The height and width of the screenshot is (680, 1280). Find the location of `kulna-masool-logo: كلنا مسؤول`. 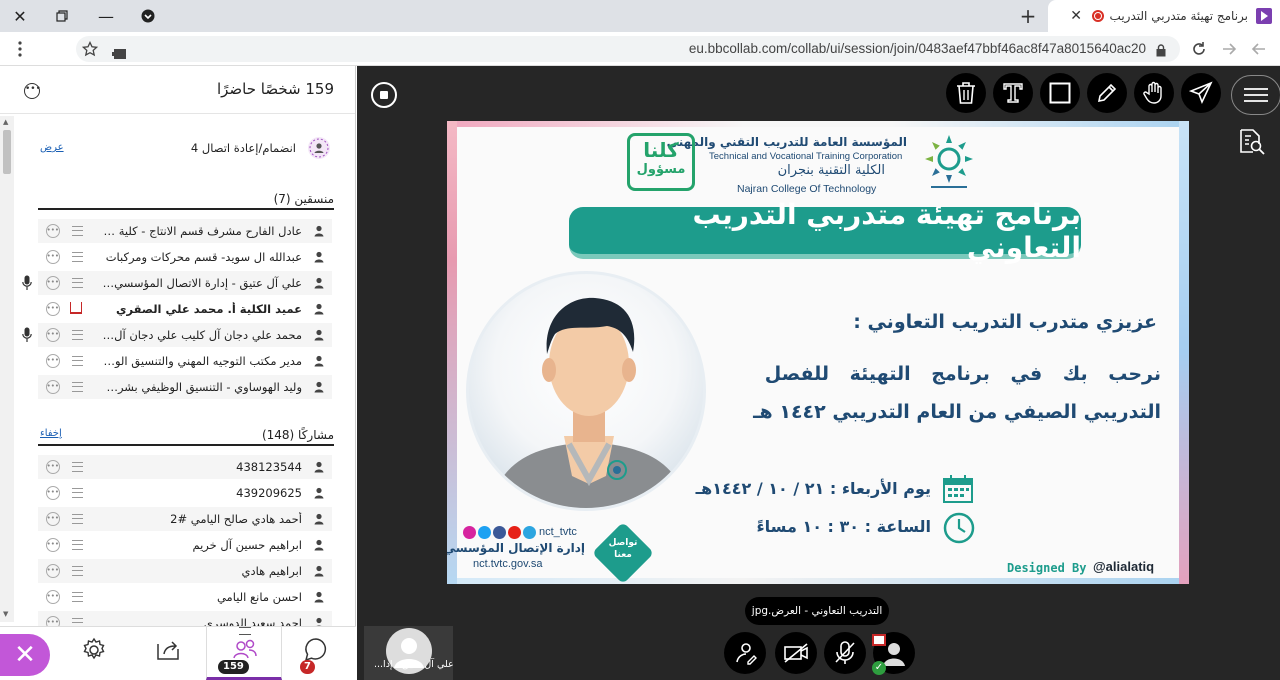

kulna-masool-logo: كلنا مسؤول is located at coordinates (661, 162).